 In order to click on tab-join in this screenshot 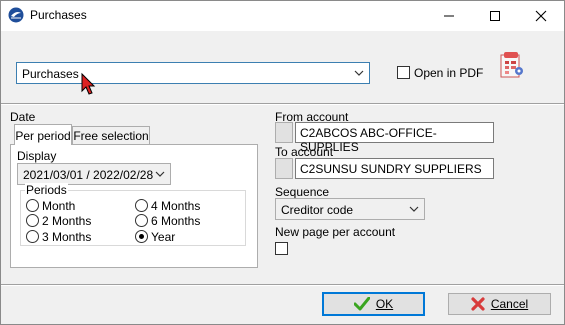, I will do `click(43, 145)`.